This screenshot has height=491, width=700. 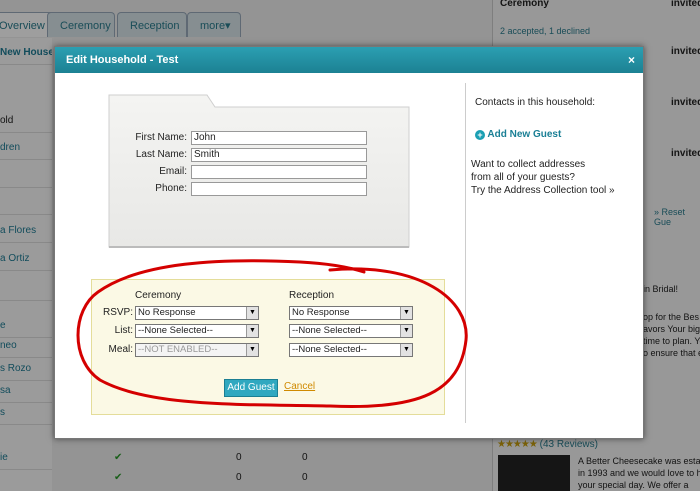 What do you see at coordinates (480, 135) in the screenshot?
I see `plus-circle-icon: +` at bounding box center [480, 135].